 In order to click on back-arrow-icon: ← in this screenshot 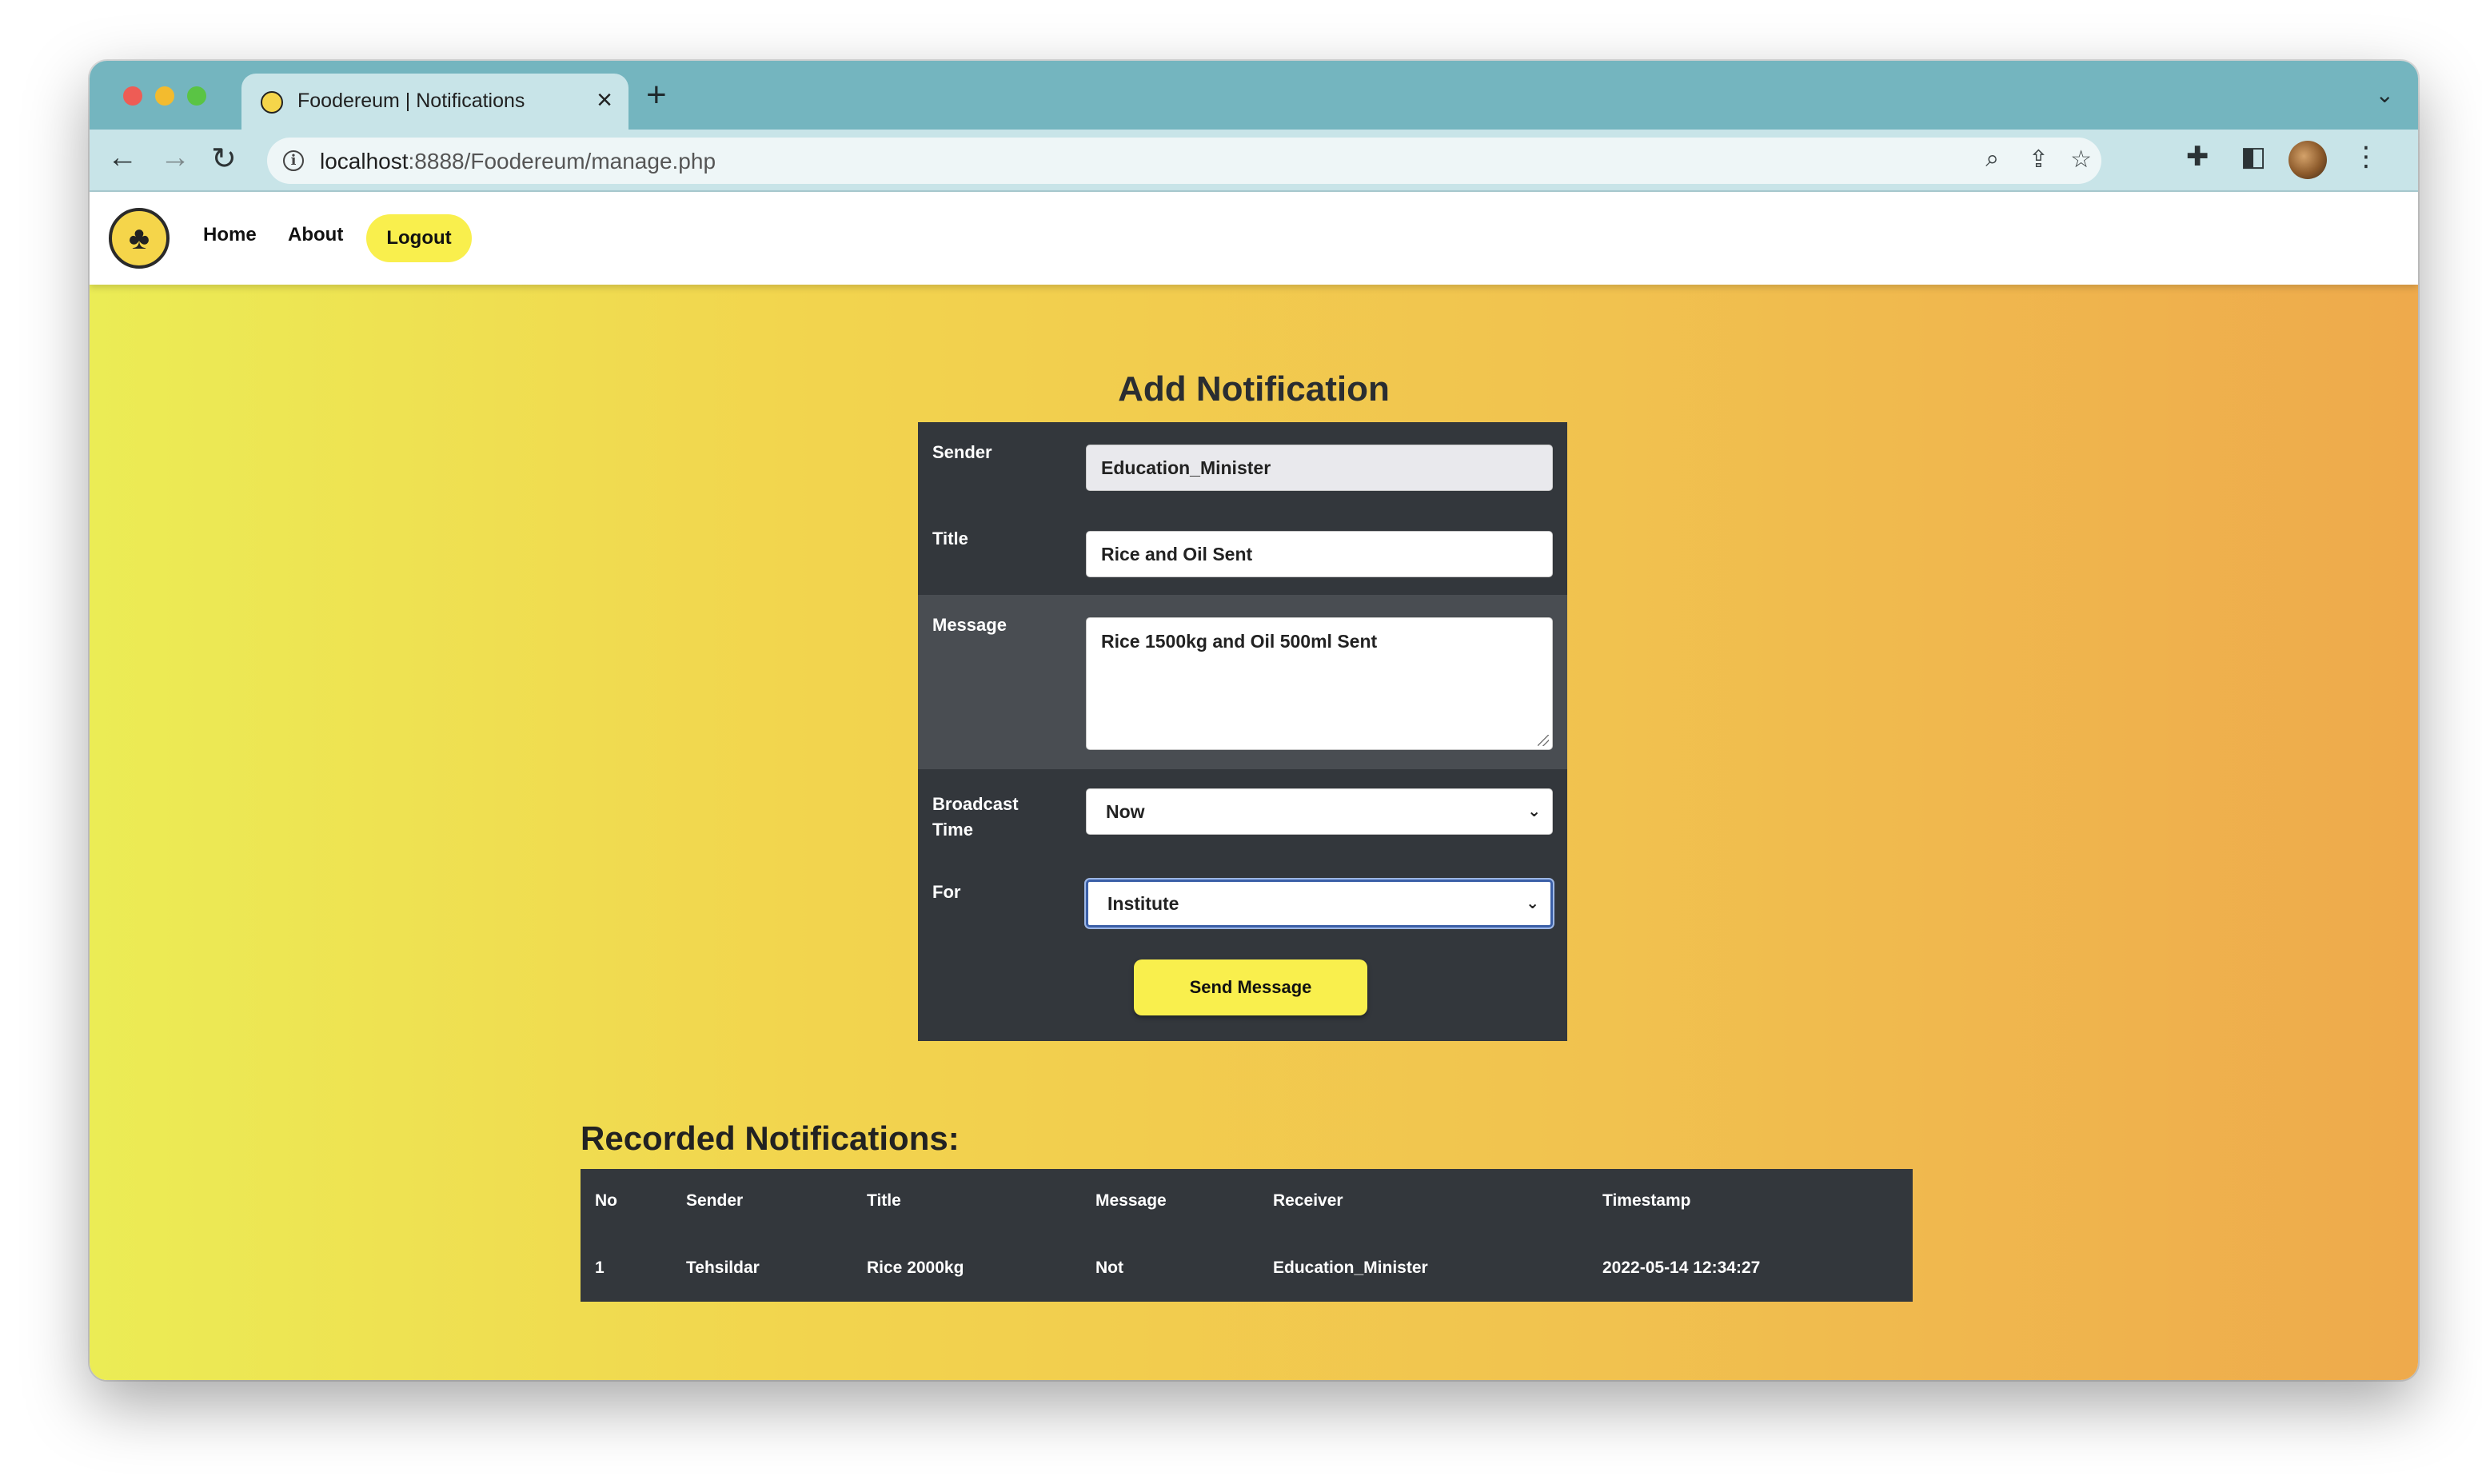, I will do `click(122, 158)`.